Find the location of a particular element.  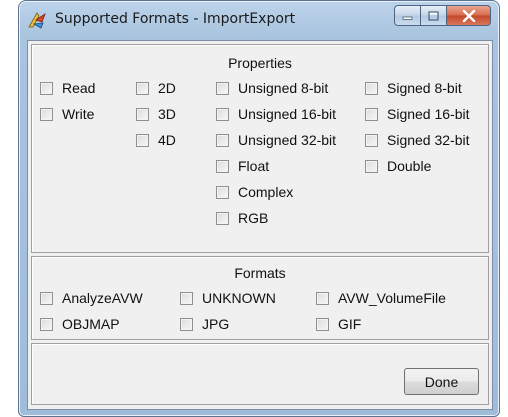

checkbox-float: Float is located at coordinates (242, 166).